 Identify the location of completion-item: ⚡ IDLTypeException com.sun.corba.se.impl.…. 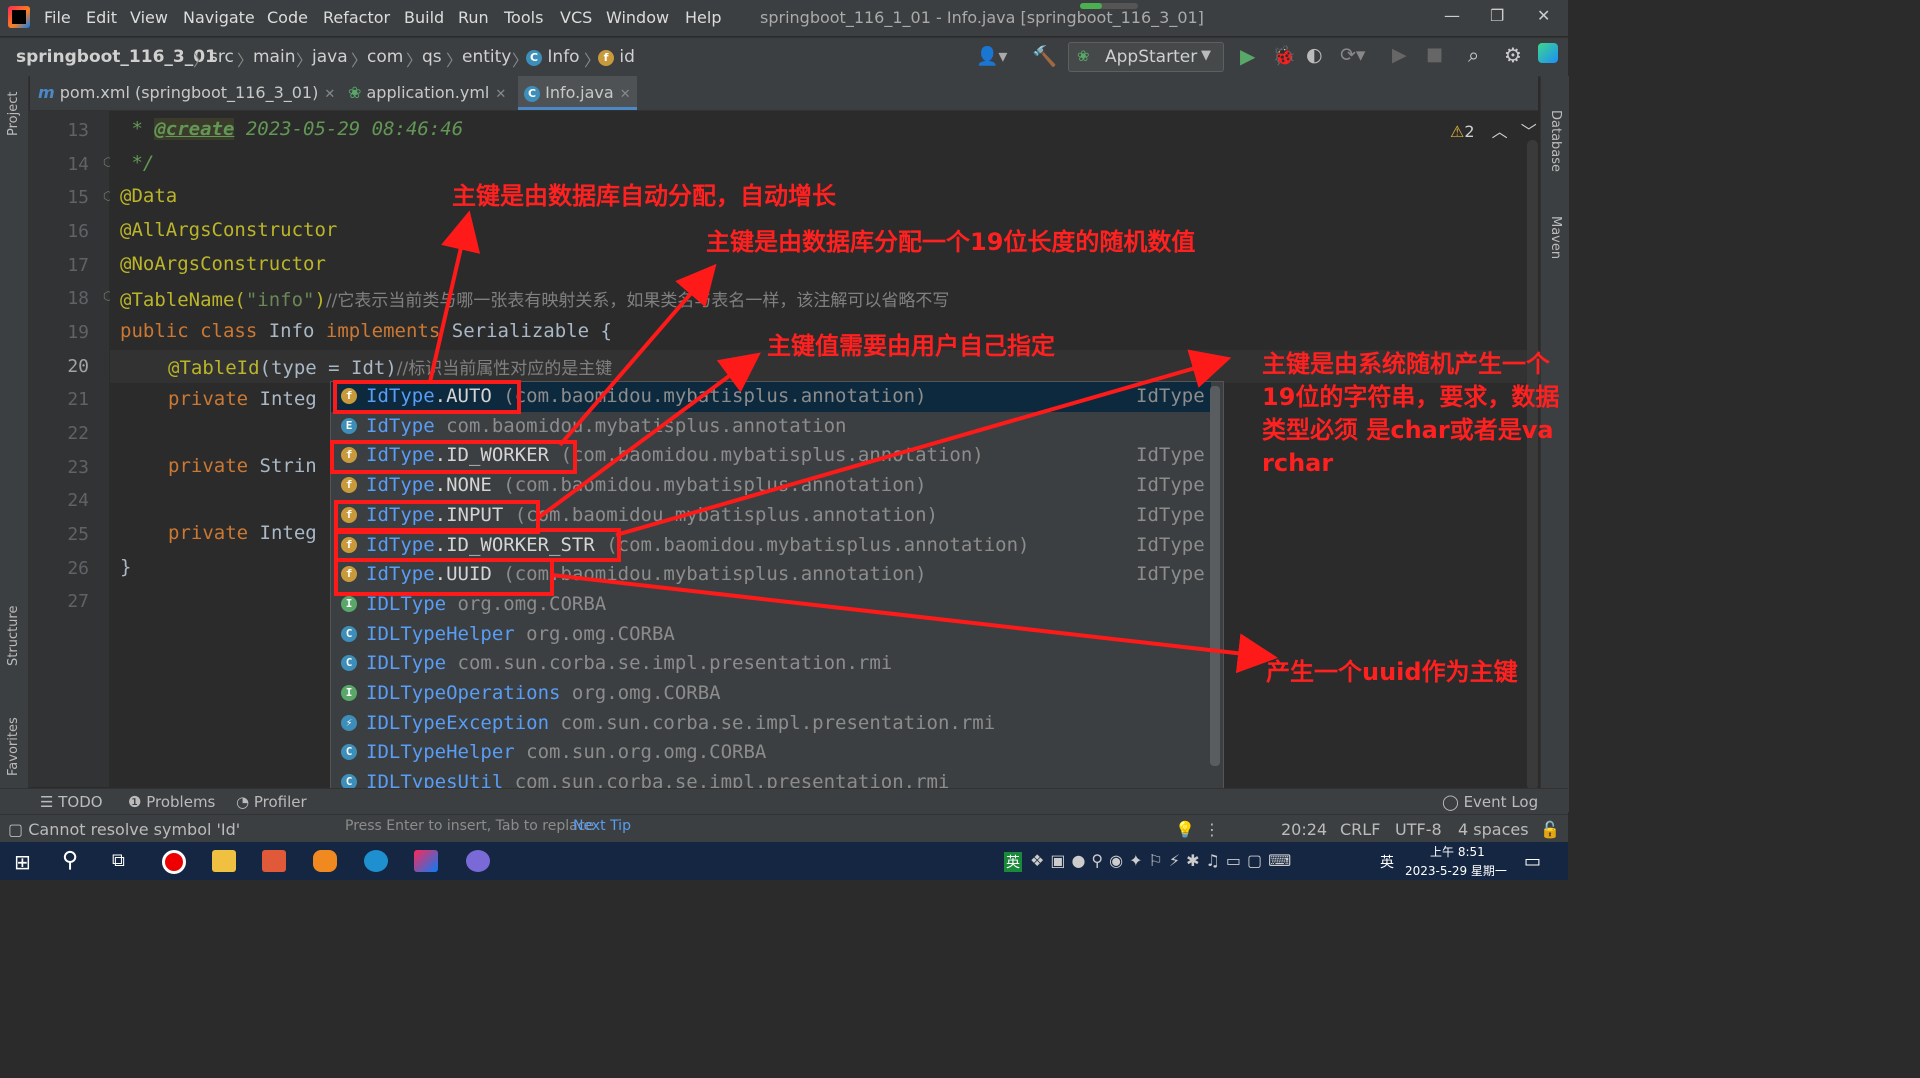
(771, 724).